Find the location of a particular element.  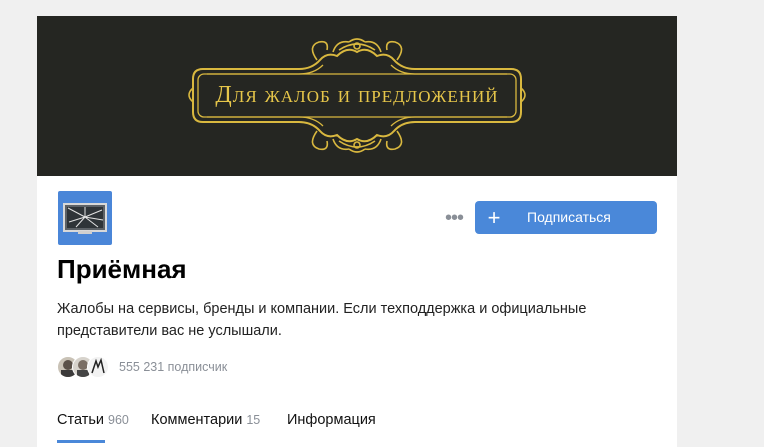

tab-comments: Комментарии 15 is located at coordinates (205, 428).